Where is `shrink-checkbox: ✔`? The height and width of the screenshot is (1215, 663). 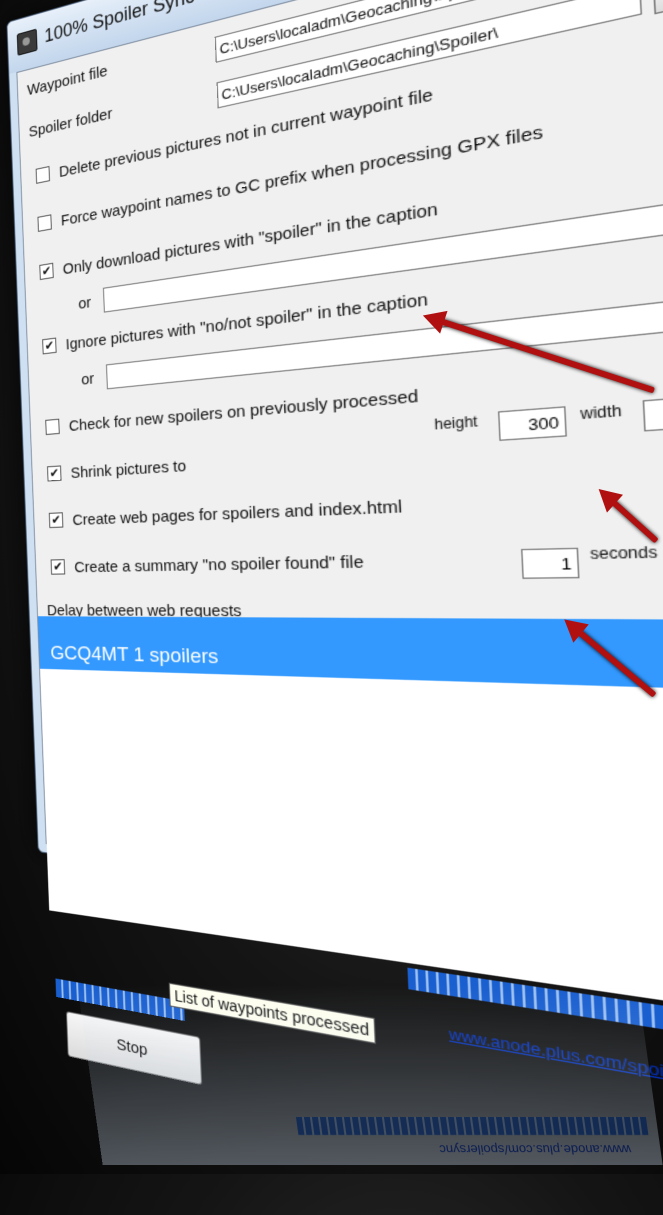
shrink-checkbox: ✔ is located at coordinates (54, 473).